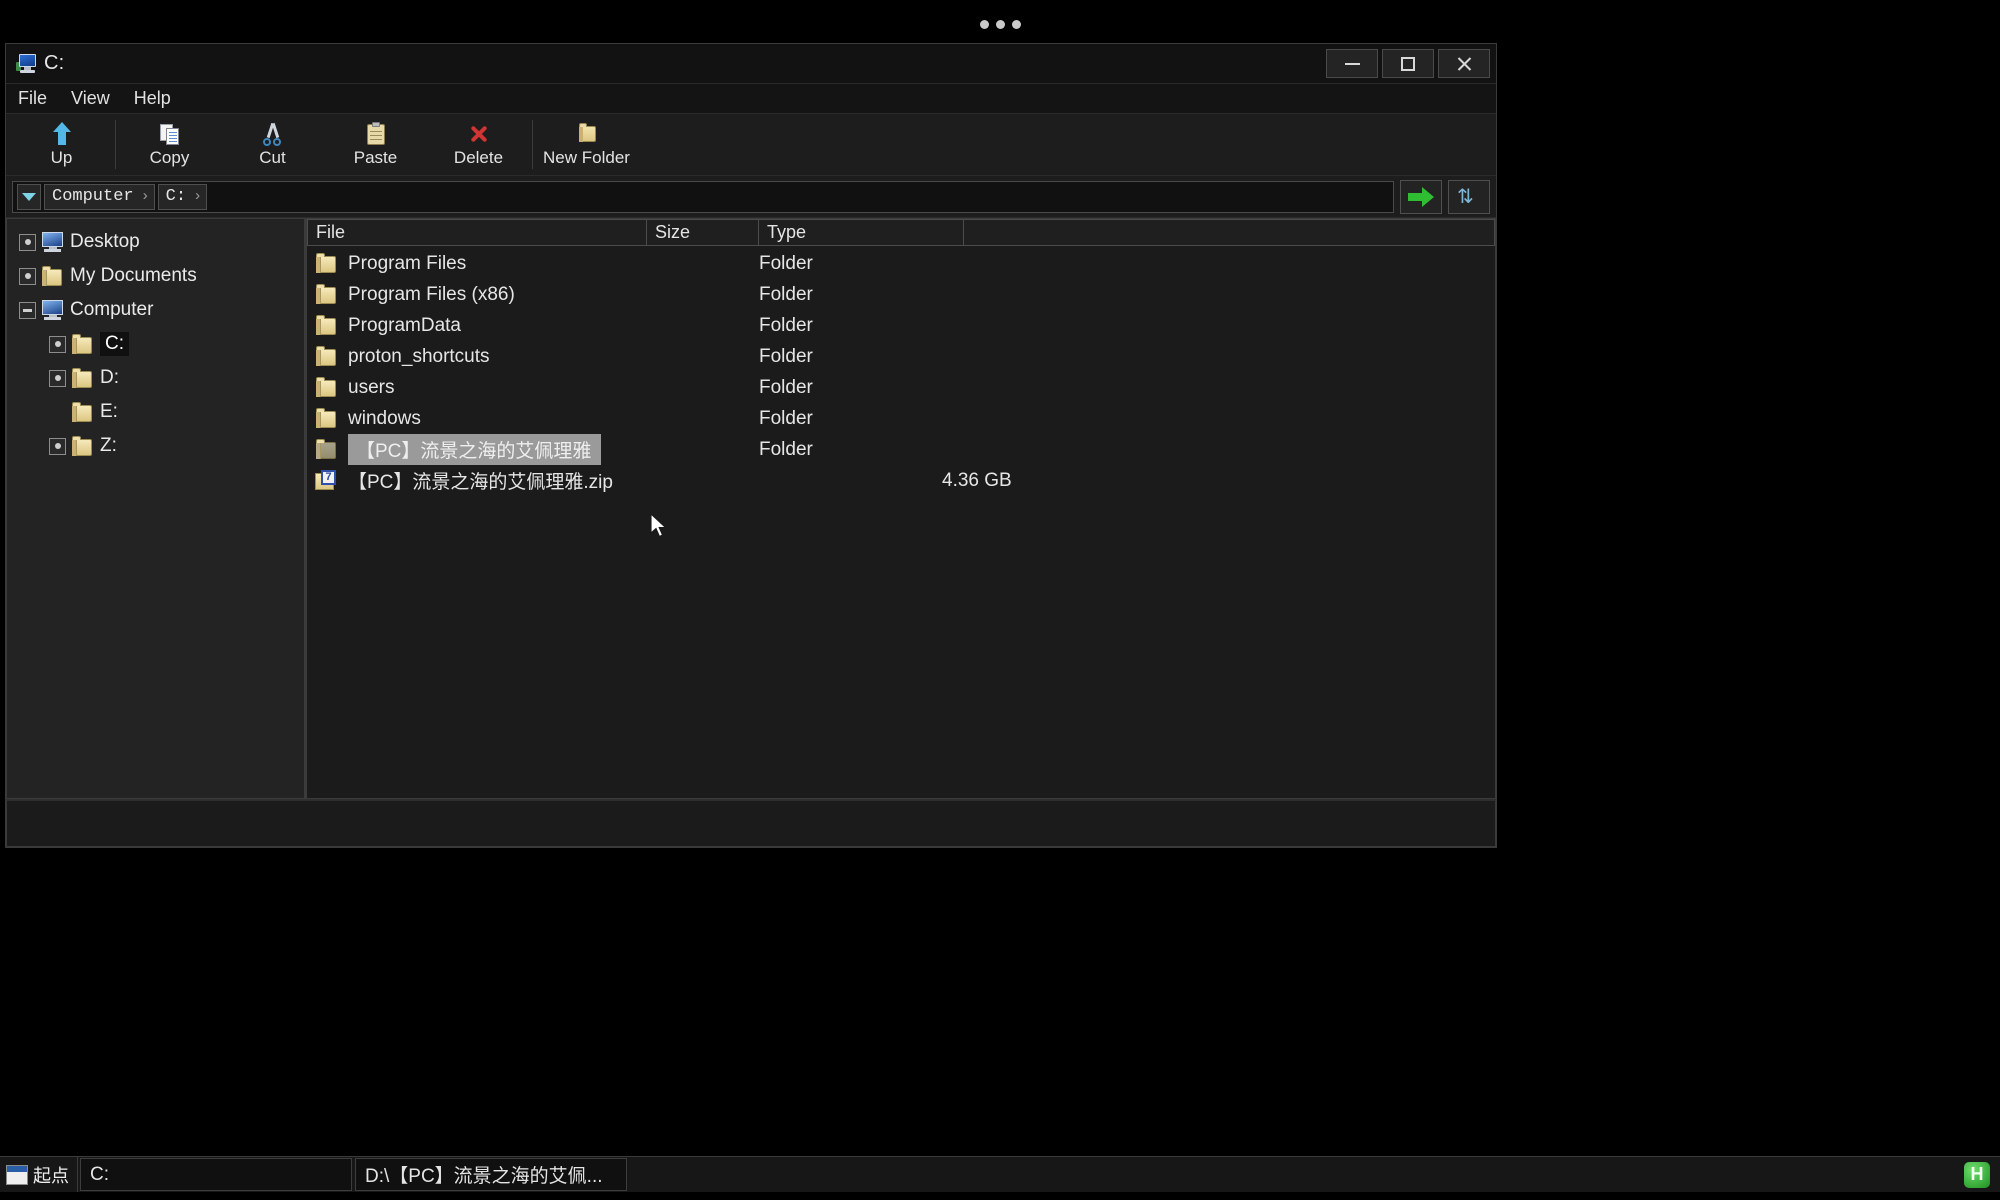 Image resolution: width=2000 pixels, height=1200 pixels. What do you see at coordinates (384, 418) in the screenshot?
I see `file-name: windows` at bounding box center [384, 418].